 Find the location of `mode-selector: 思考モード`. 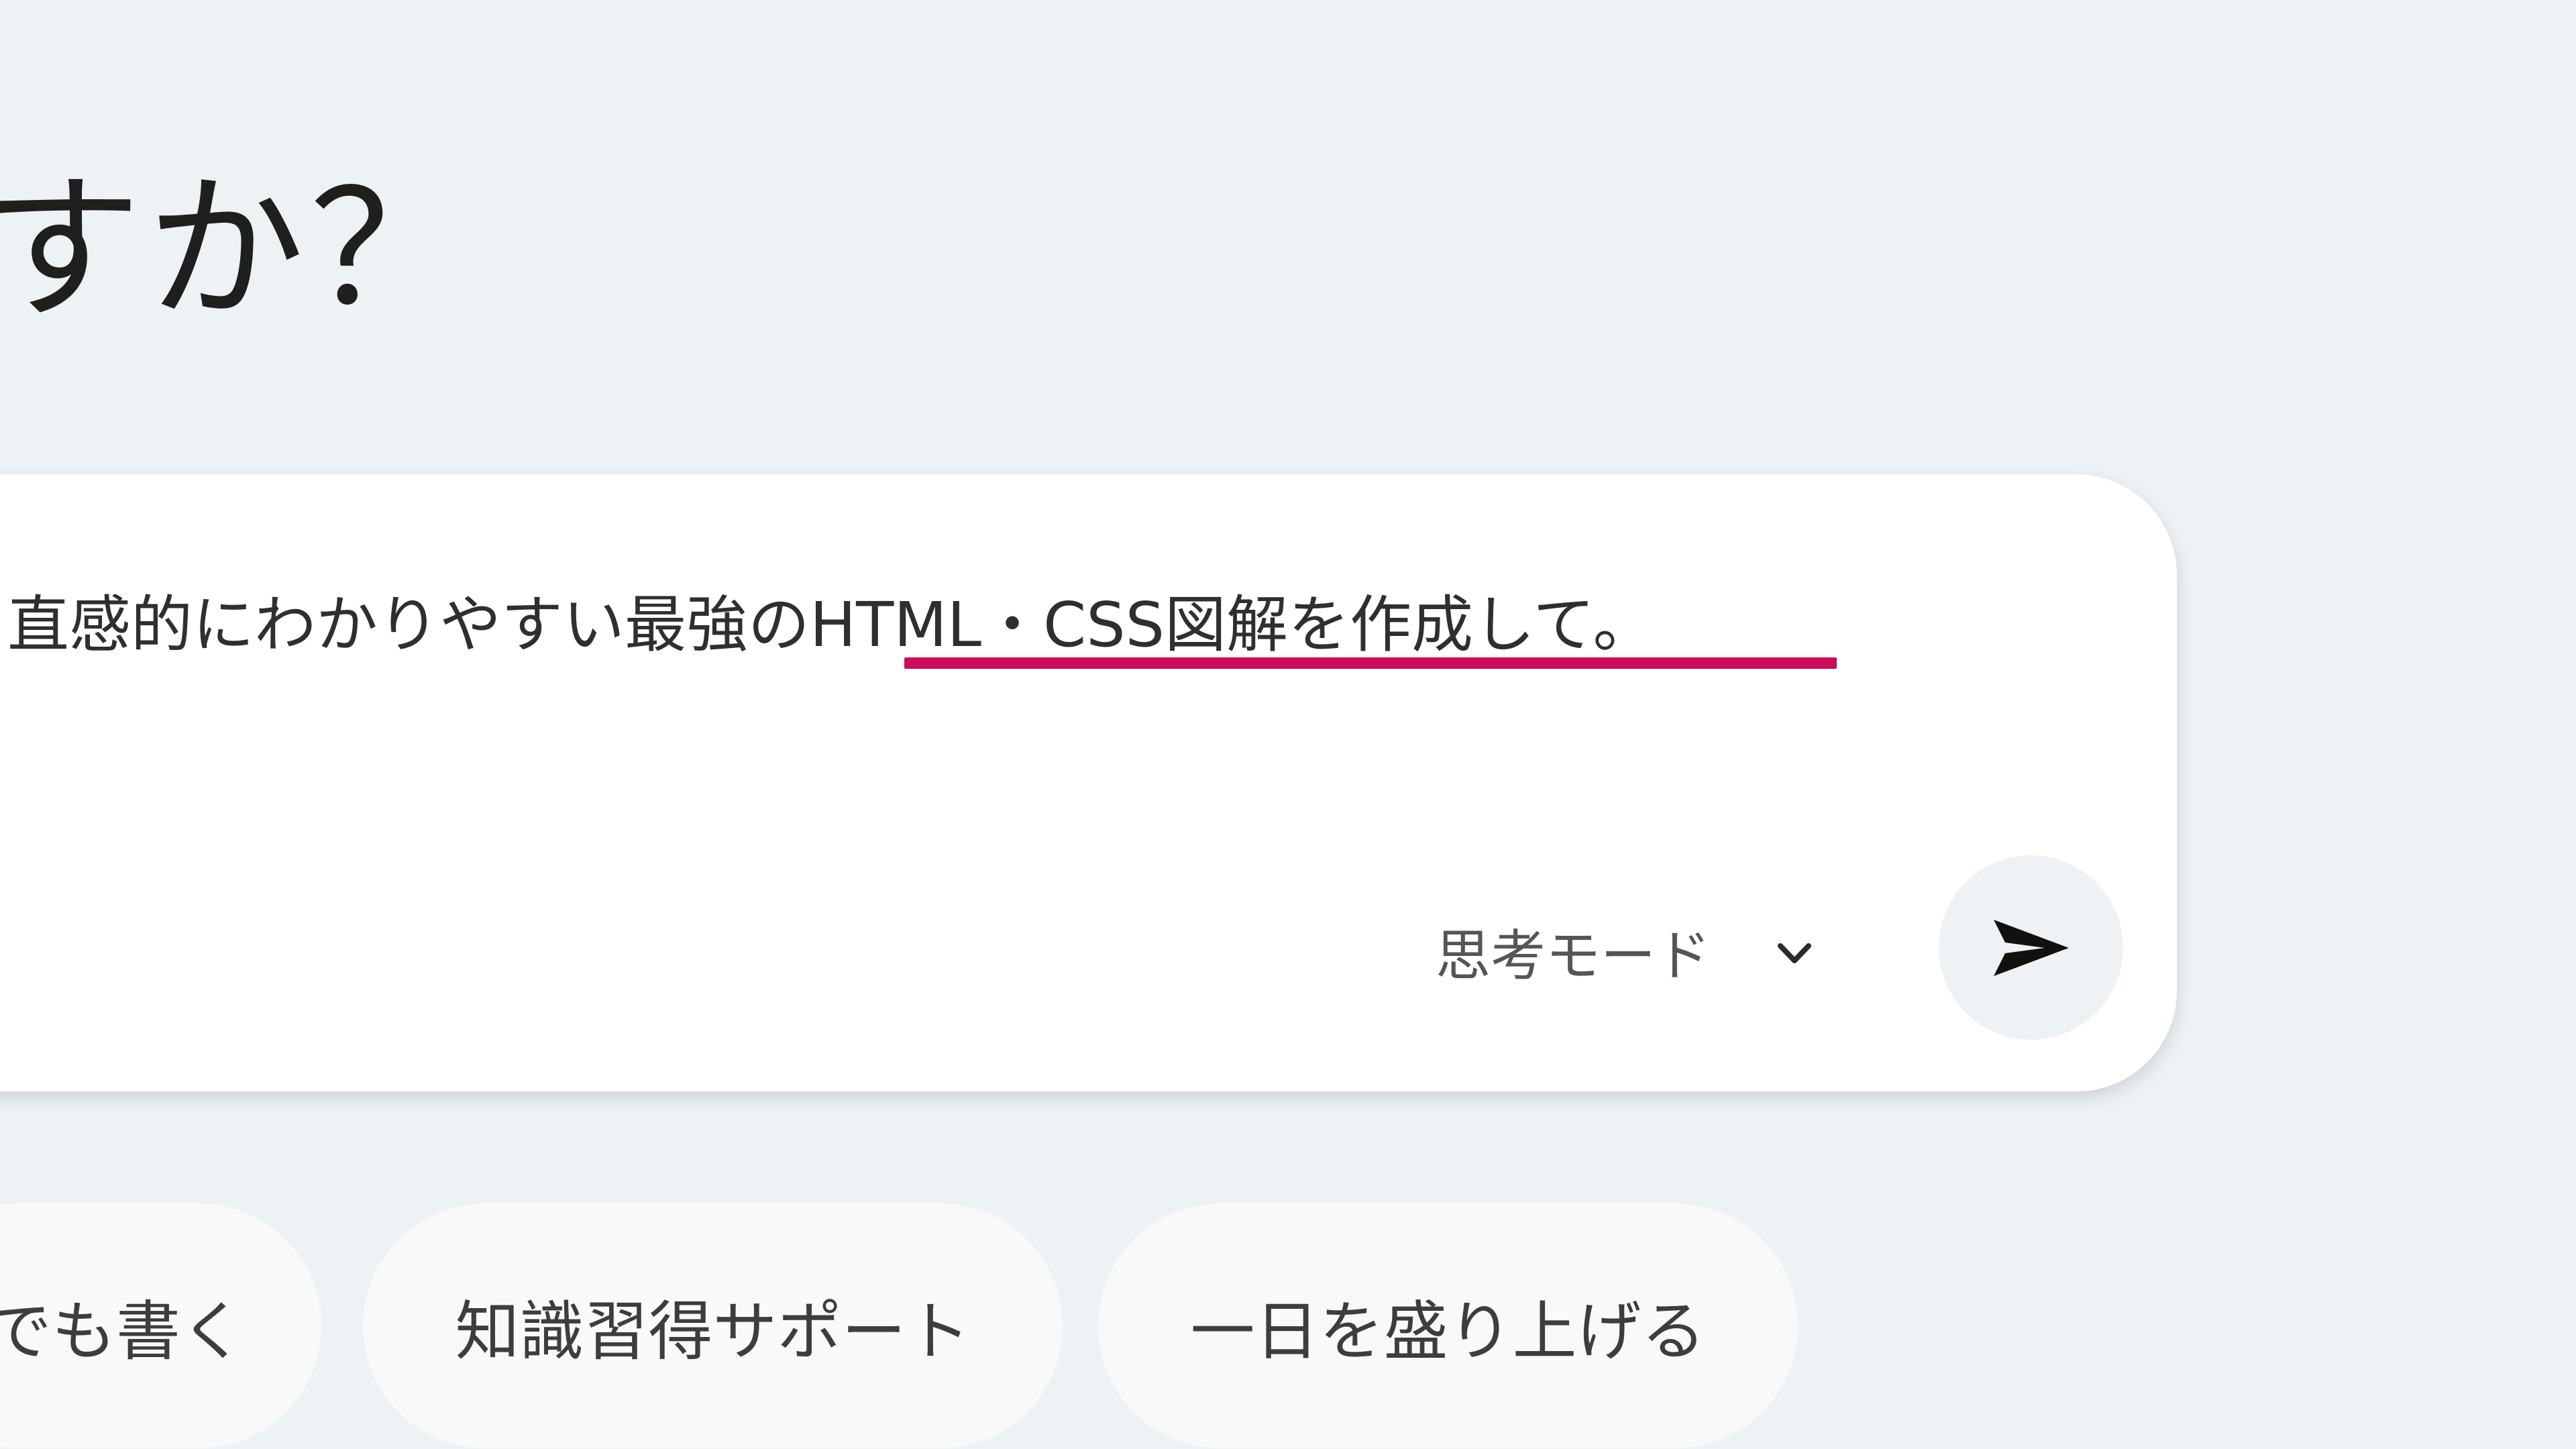

mode-selector: 思考モード is located at coordinates (1627, 950).